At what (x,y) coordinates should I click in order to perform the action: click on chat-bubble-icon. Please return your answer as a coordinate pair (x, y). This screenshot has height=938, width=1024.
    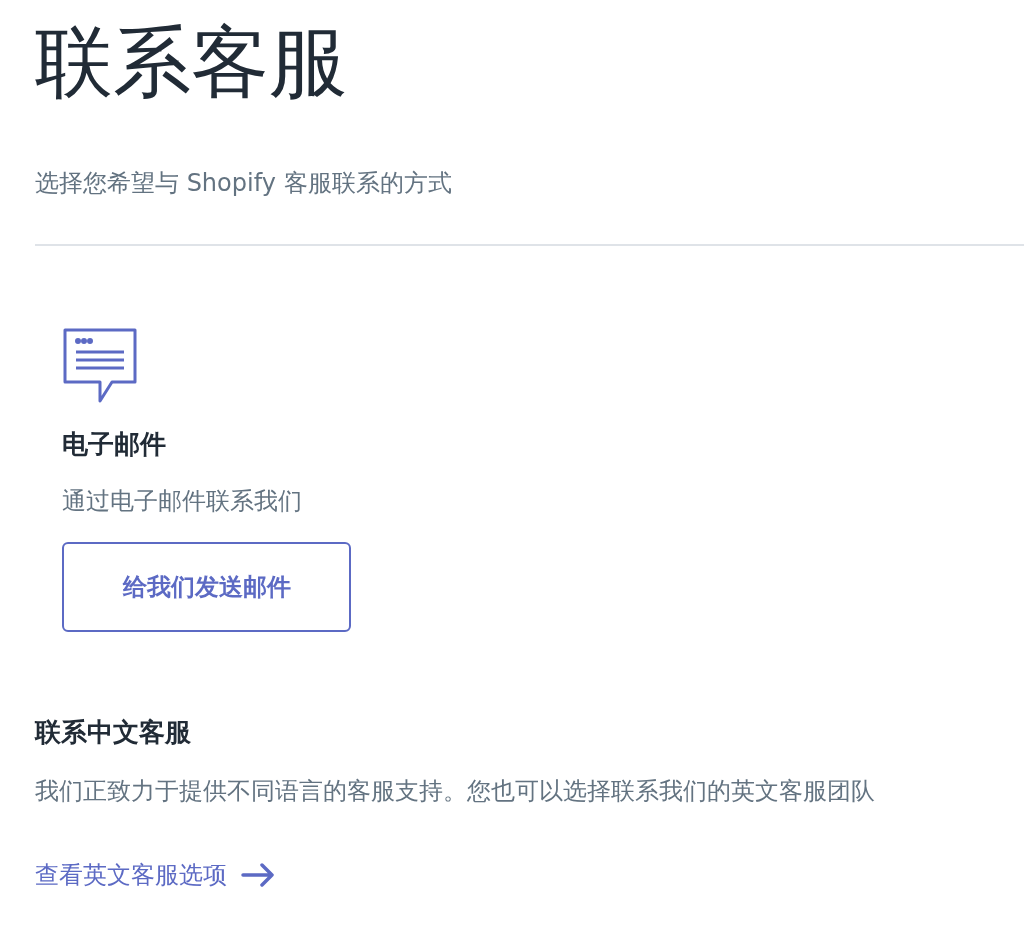
    Looking at the image, I should click on (100, 366).